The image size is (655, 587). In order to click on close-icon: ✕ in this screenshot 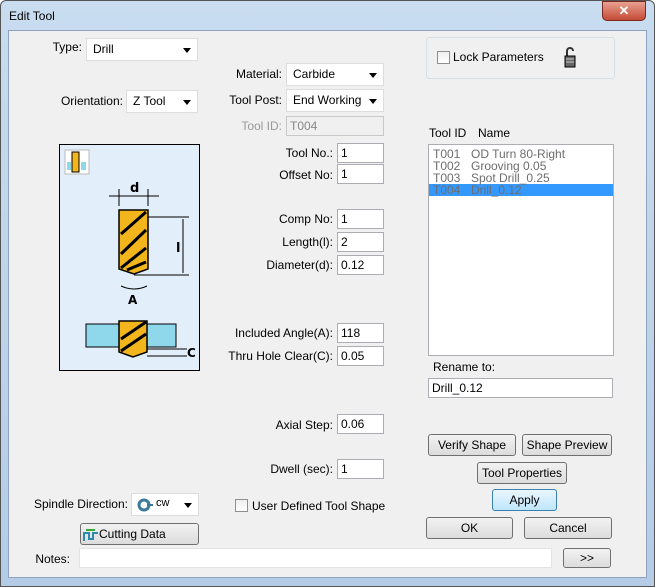, I will do `click(624, 10)`.